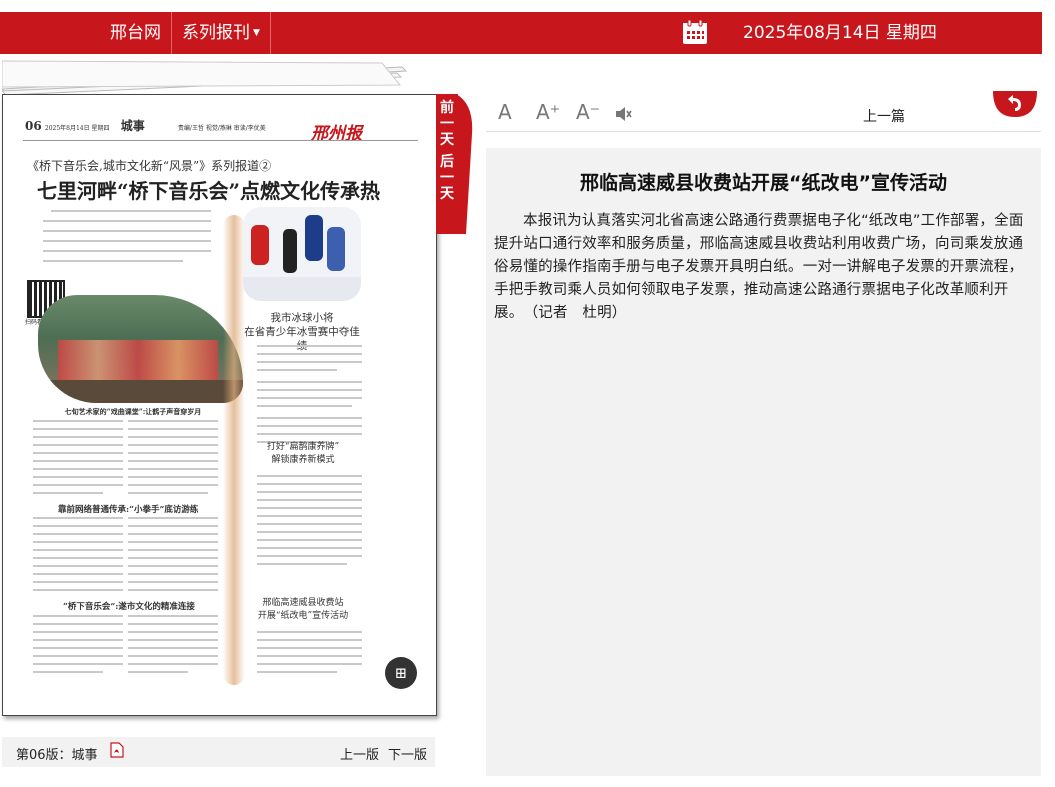 The image size is (1055, 787). What do you see at coordinates (407, 753) in the screenshot?
I see `next-edition-link: 下一版` at bounding box center [407, 753].